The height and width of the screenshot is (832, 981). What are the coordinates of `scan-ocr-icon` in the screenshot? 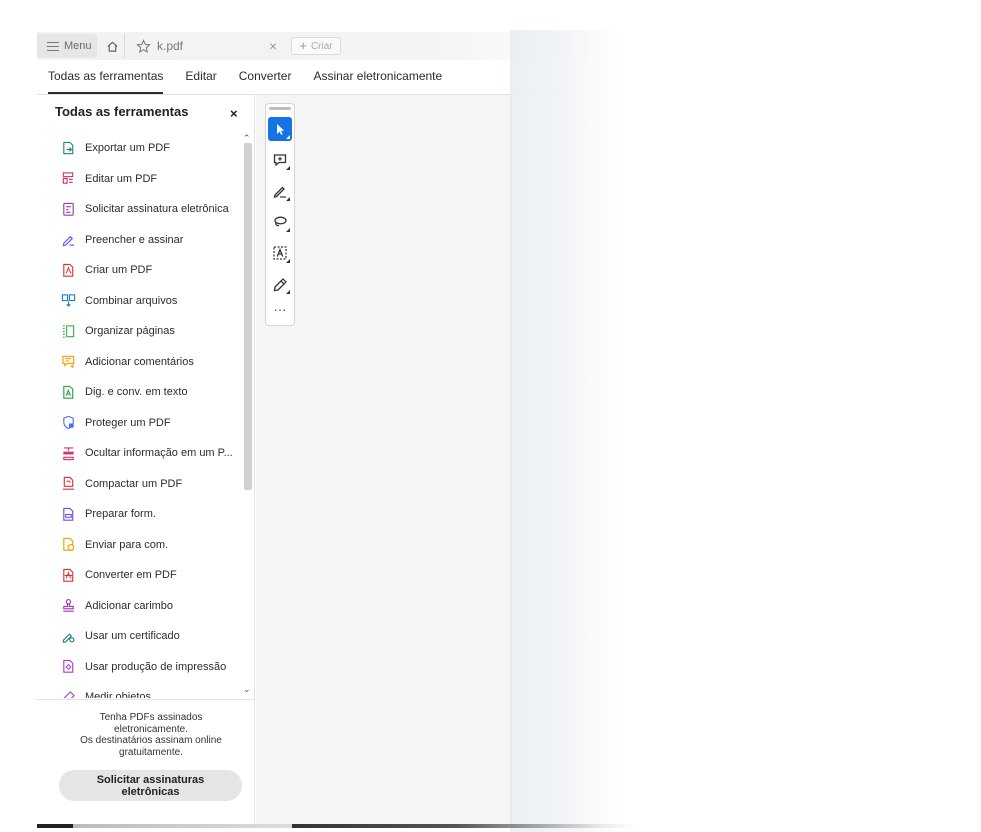 It's located at (68, 392).